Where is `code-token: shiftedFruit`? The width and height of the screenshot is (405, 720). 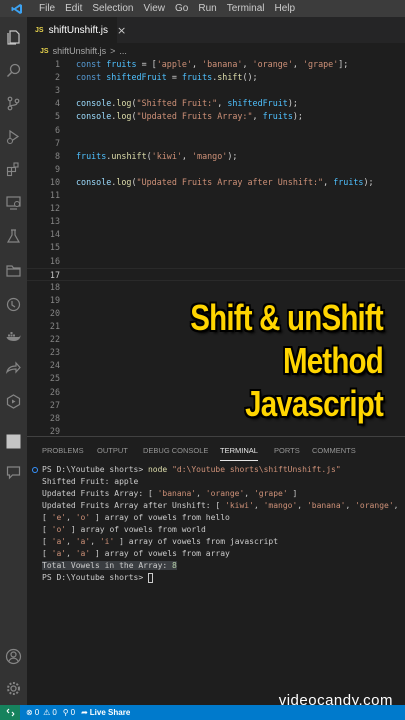
code-token: shiftedFruit is located at coordinates (257, 103).